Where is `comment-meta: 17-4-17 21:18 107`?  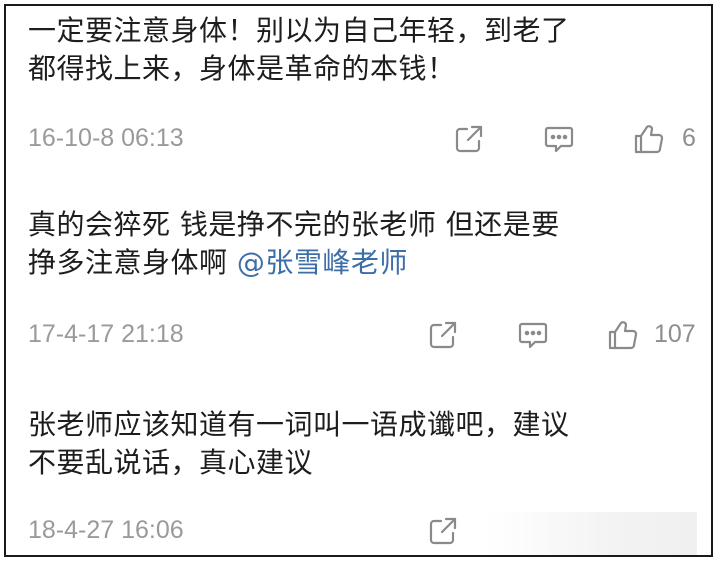 comment-meta: 17-4-17 21:18 107 is located at coordinates (362, 336).